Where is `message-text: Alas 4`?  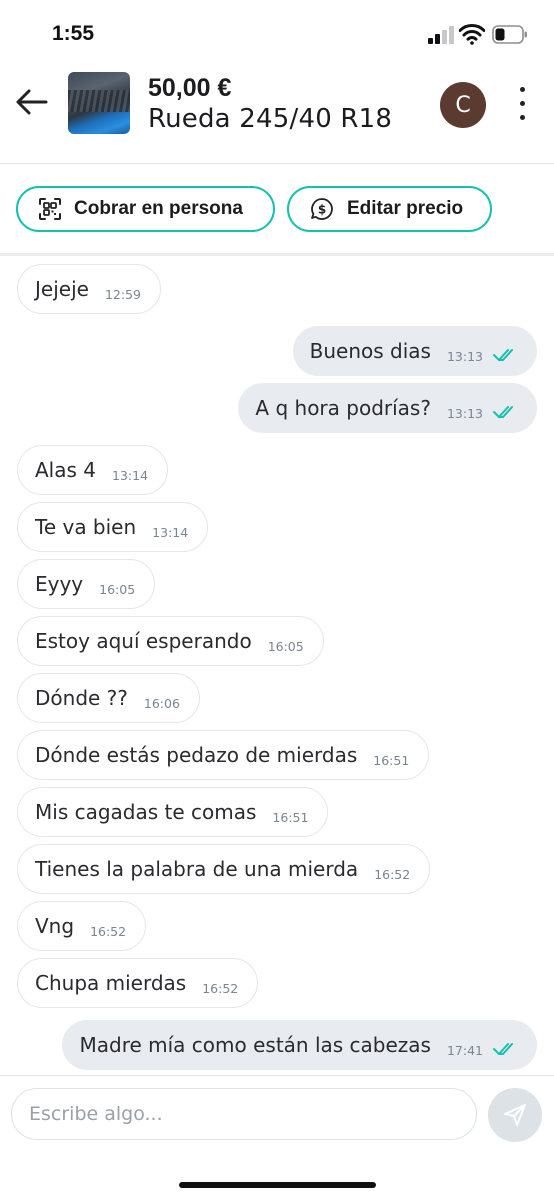 message-text: Alas 4 is located at coordinates (65, 470).